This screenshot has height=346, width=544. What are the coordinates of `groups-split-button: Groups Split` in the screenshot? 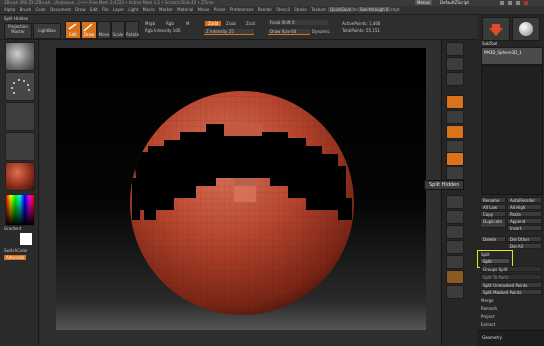 It's located at (511, 269).